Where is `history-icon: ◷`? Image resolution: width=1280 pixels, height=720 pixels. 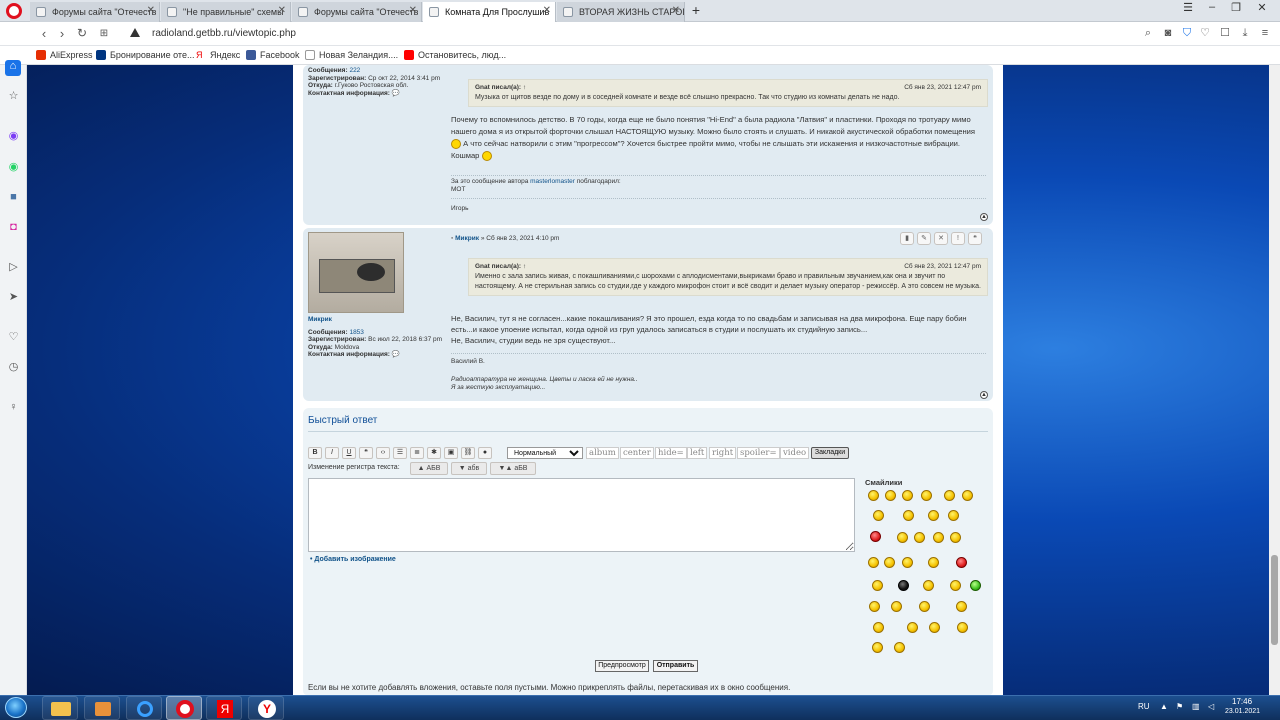 history-icon: ◷ is located at coordinates (13, 367).